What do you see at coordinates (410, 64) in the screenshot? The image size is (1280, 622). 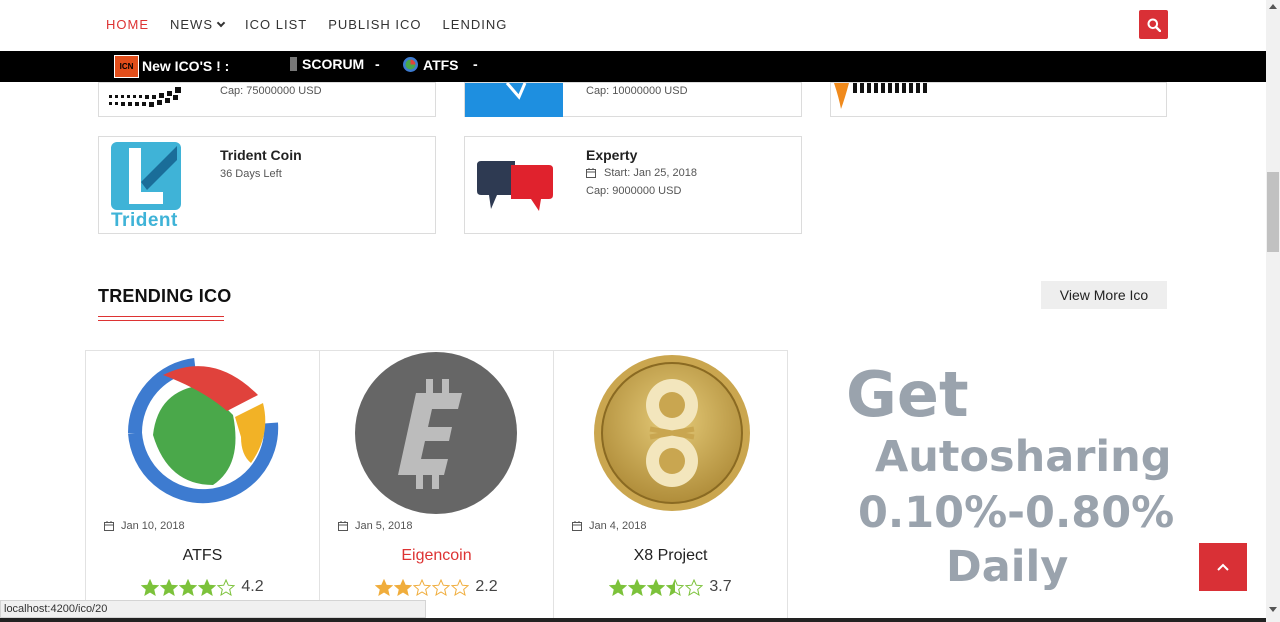 I see `atfs-icon` at bounding box center [410, 64].